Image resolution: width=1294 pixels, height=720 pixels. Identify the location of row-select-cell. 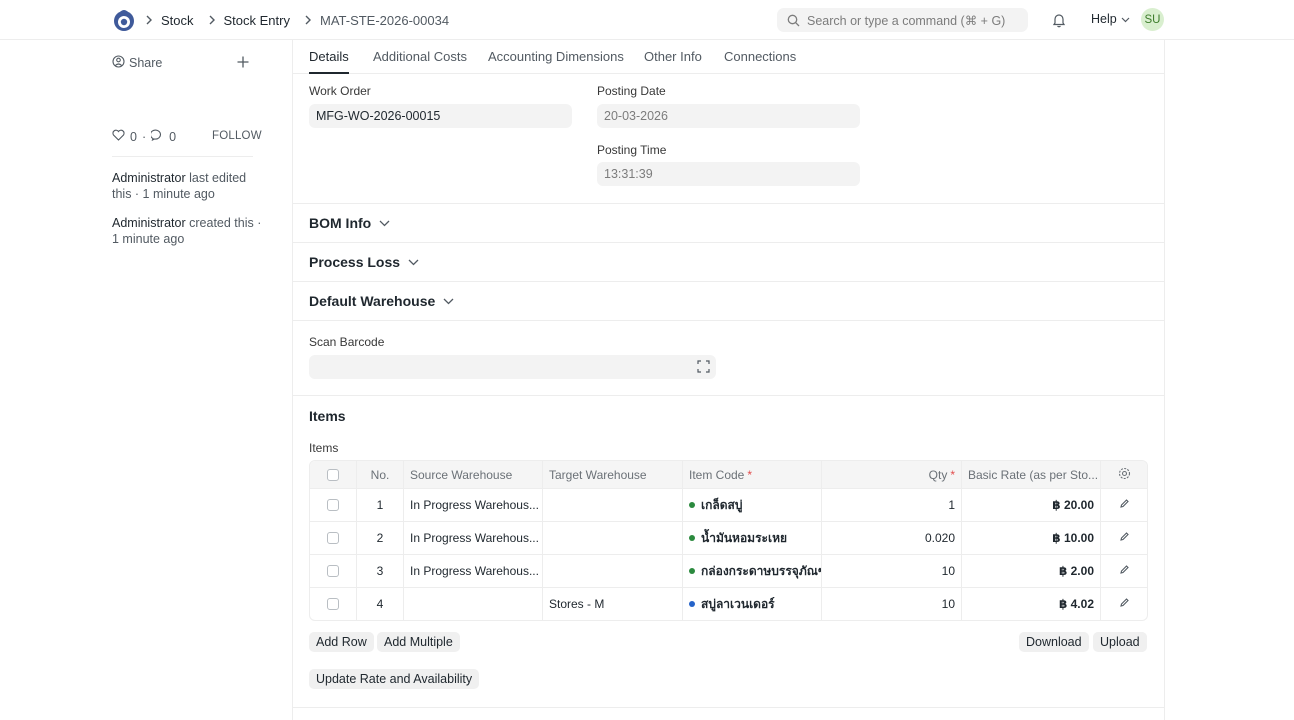
(333, 604).